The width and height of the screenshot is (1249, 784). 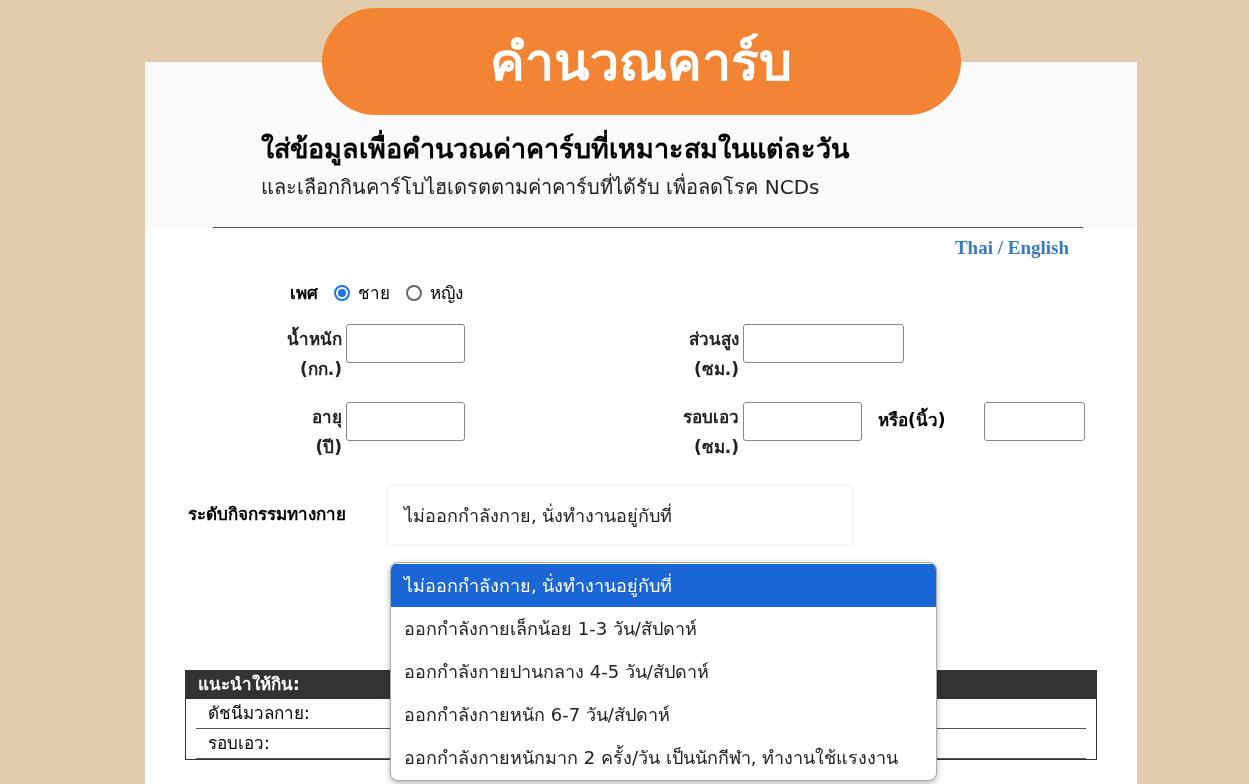 What do you see at coordinates (711, 417) in the screenshot?
I see `field-label: รอบเอว` at bounding box center [711, 417].